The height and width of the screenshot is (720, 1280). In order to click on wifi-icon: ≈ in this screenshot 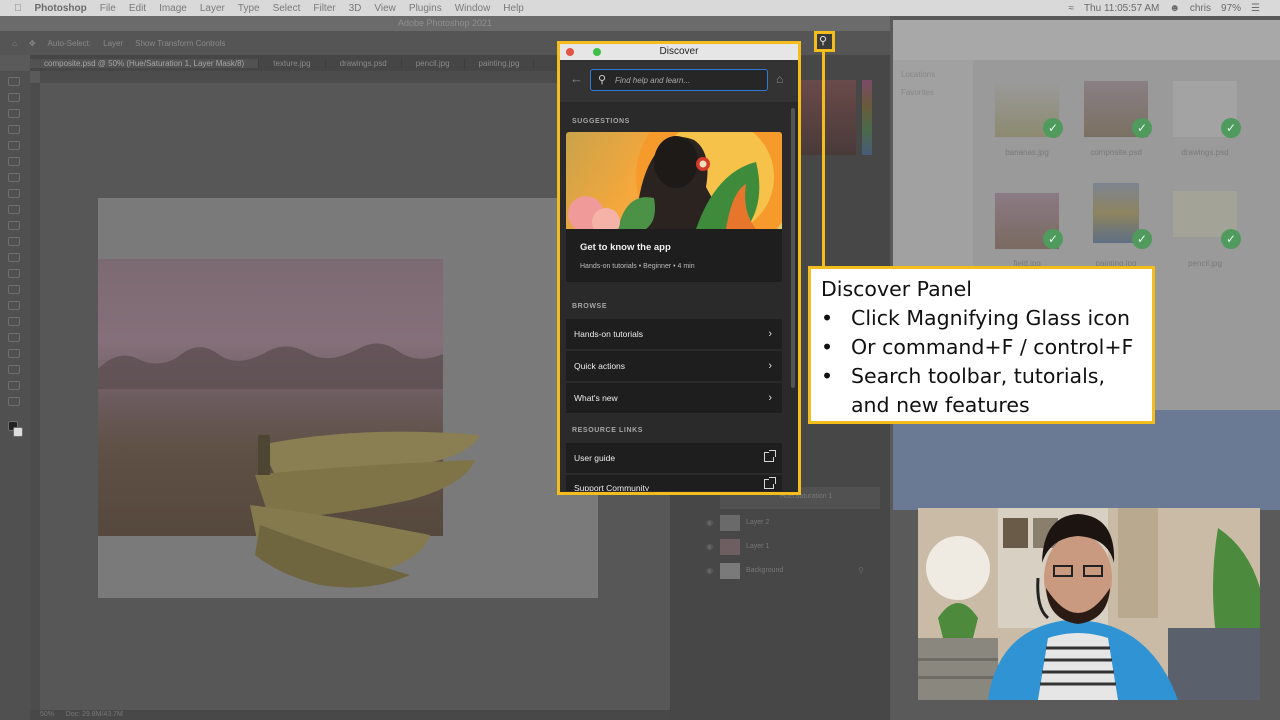, I will do `click(1071, 8)`.